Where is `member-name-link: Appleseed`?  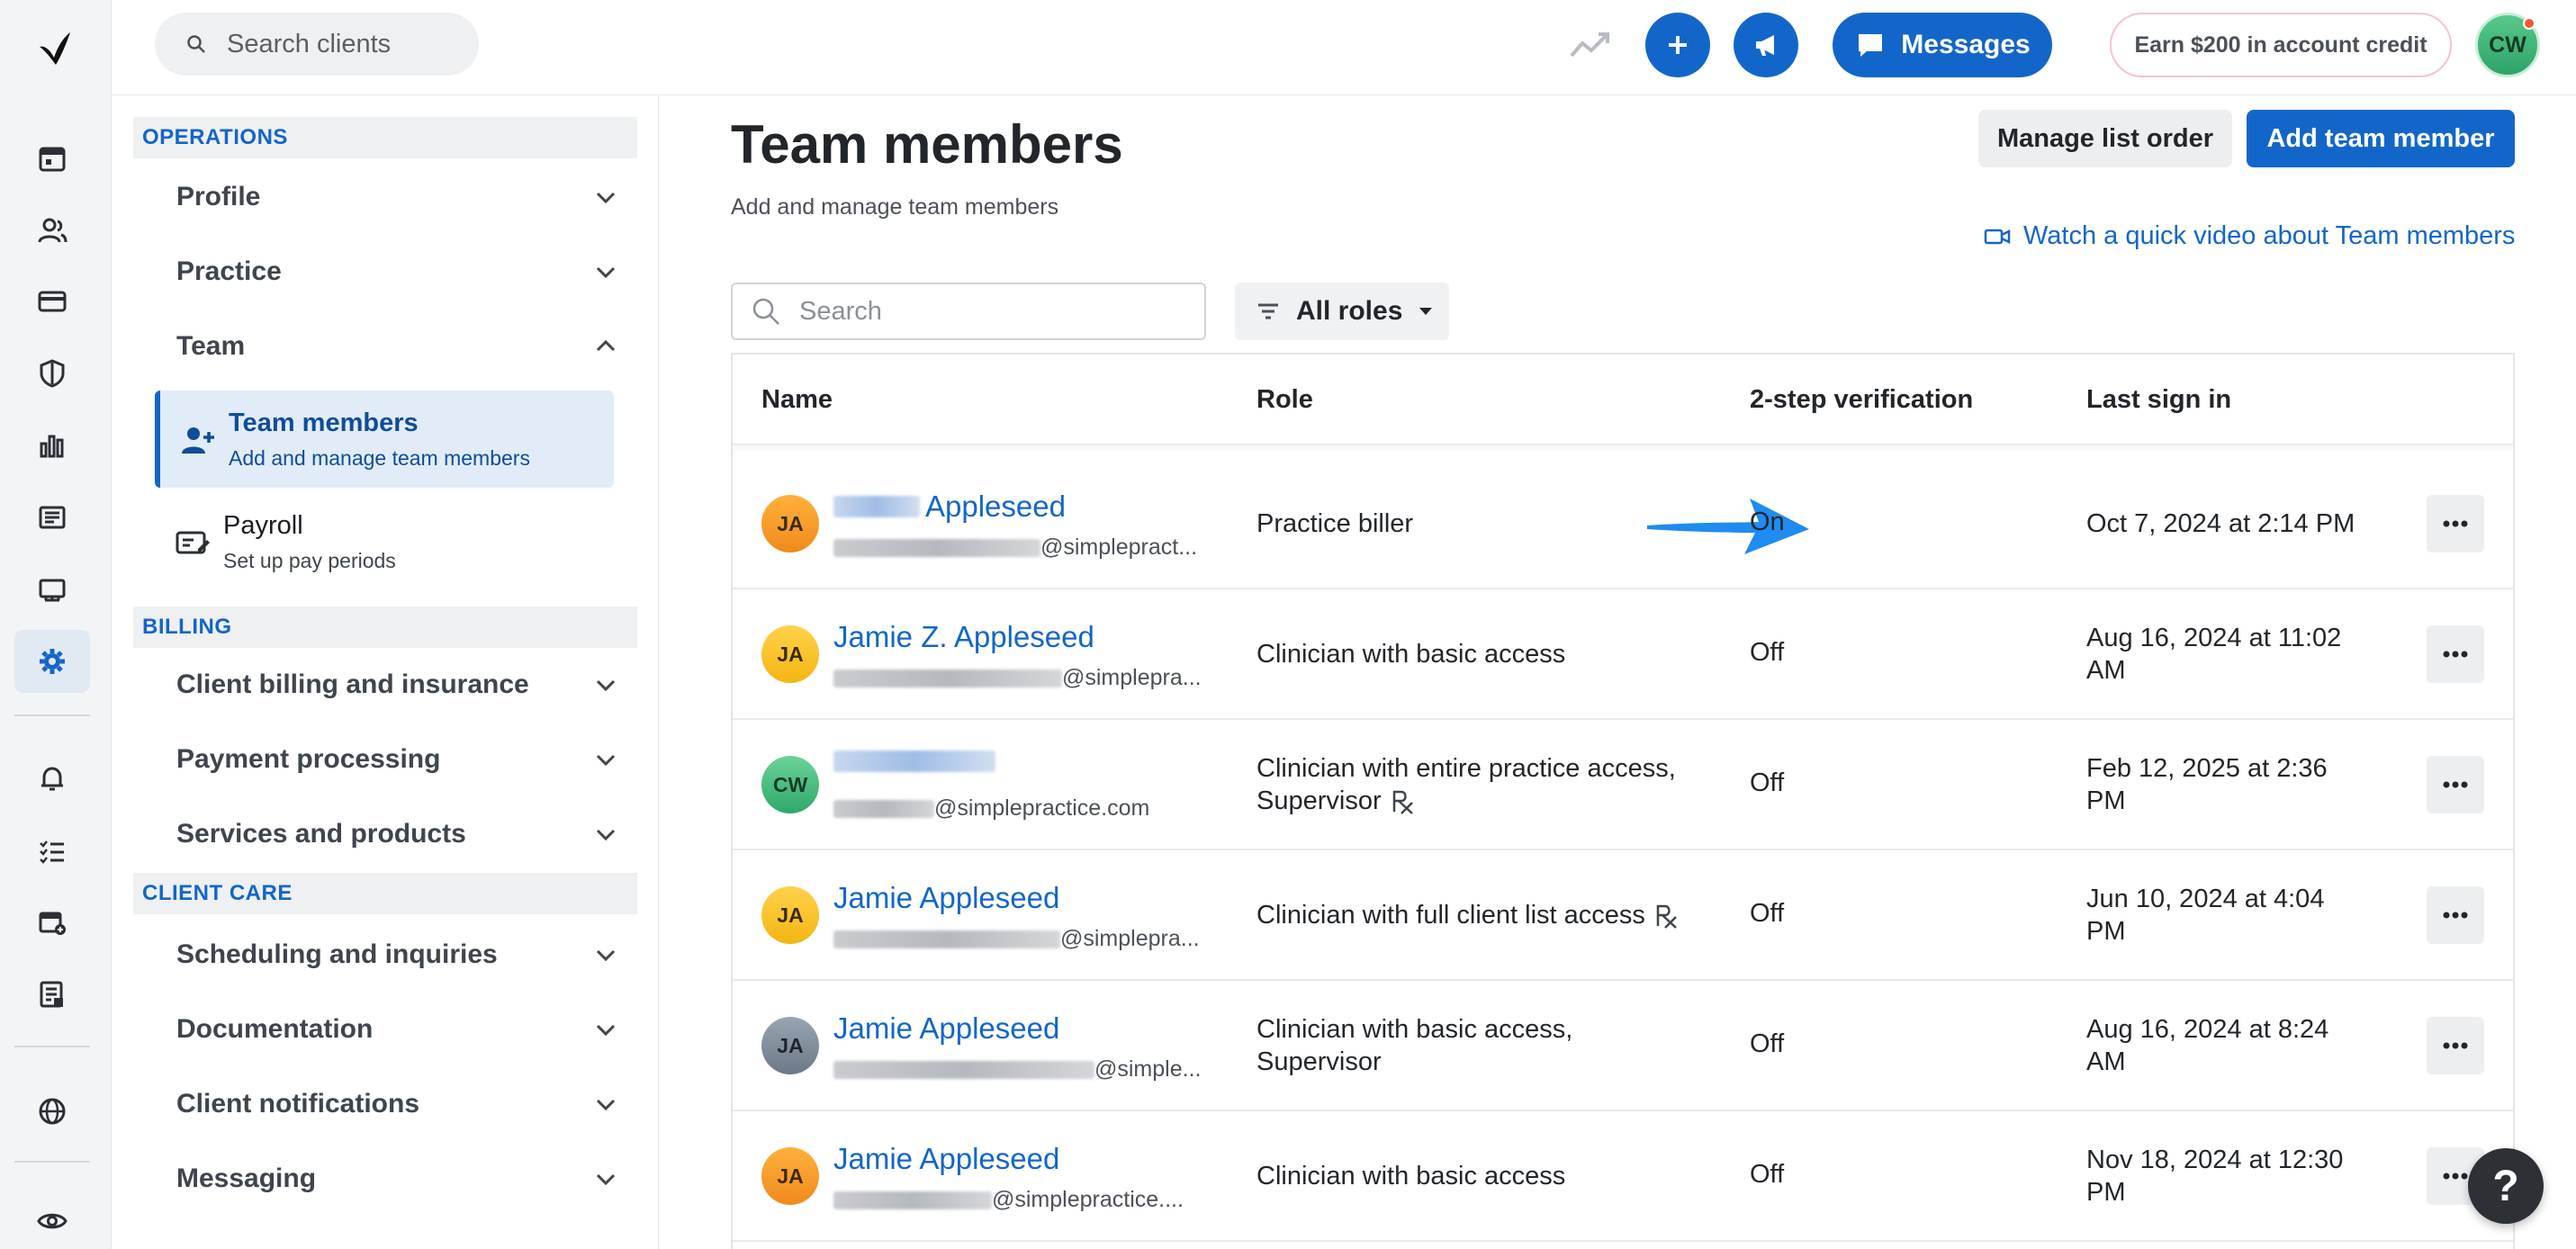 member-name-link: Appleseed is located at coordinates (949, 507).